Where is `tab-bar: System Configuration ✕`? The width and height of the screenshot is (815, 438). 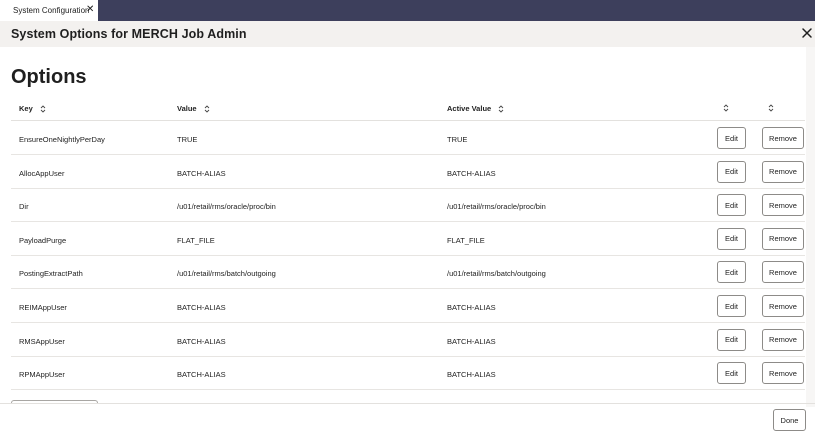 tab-bar: System Configuration ✕ is located at coordinates (407, 10).